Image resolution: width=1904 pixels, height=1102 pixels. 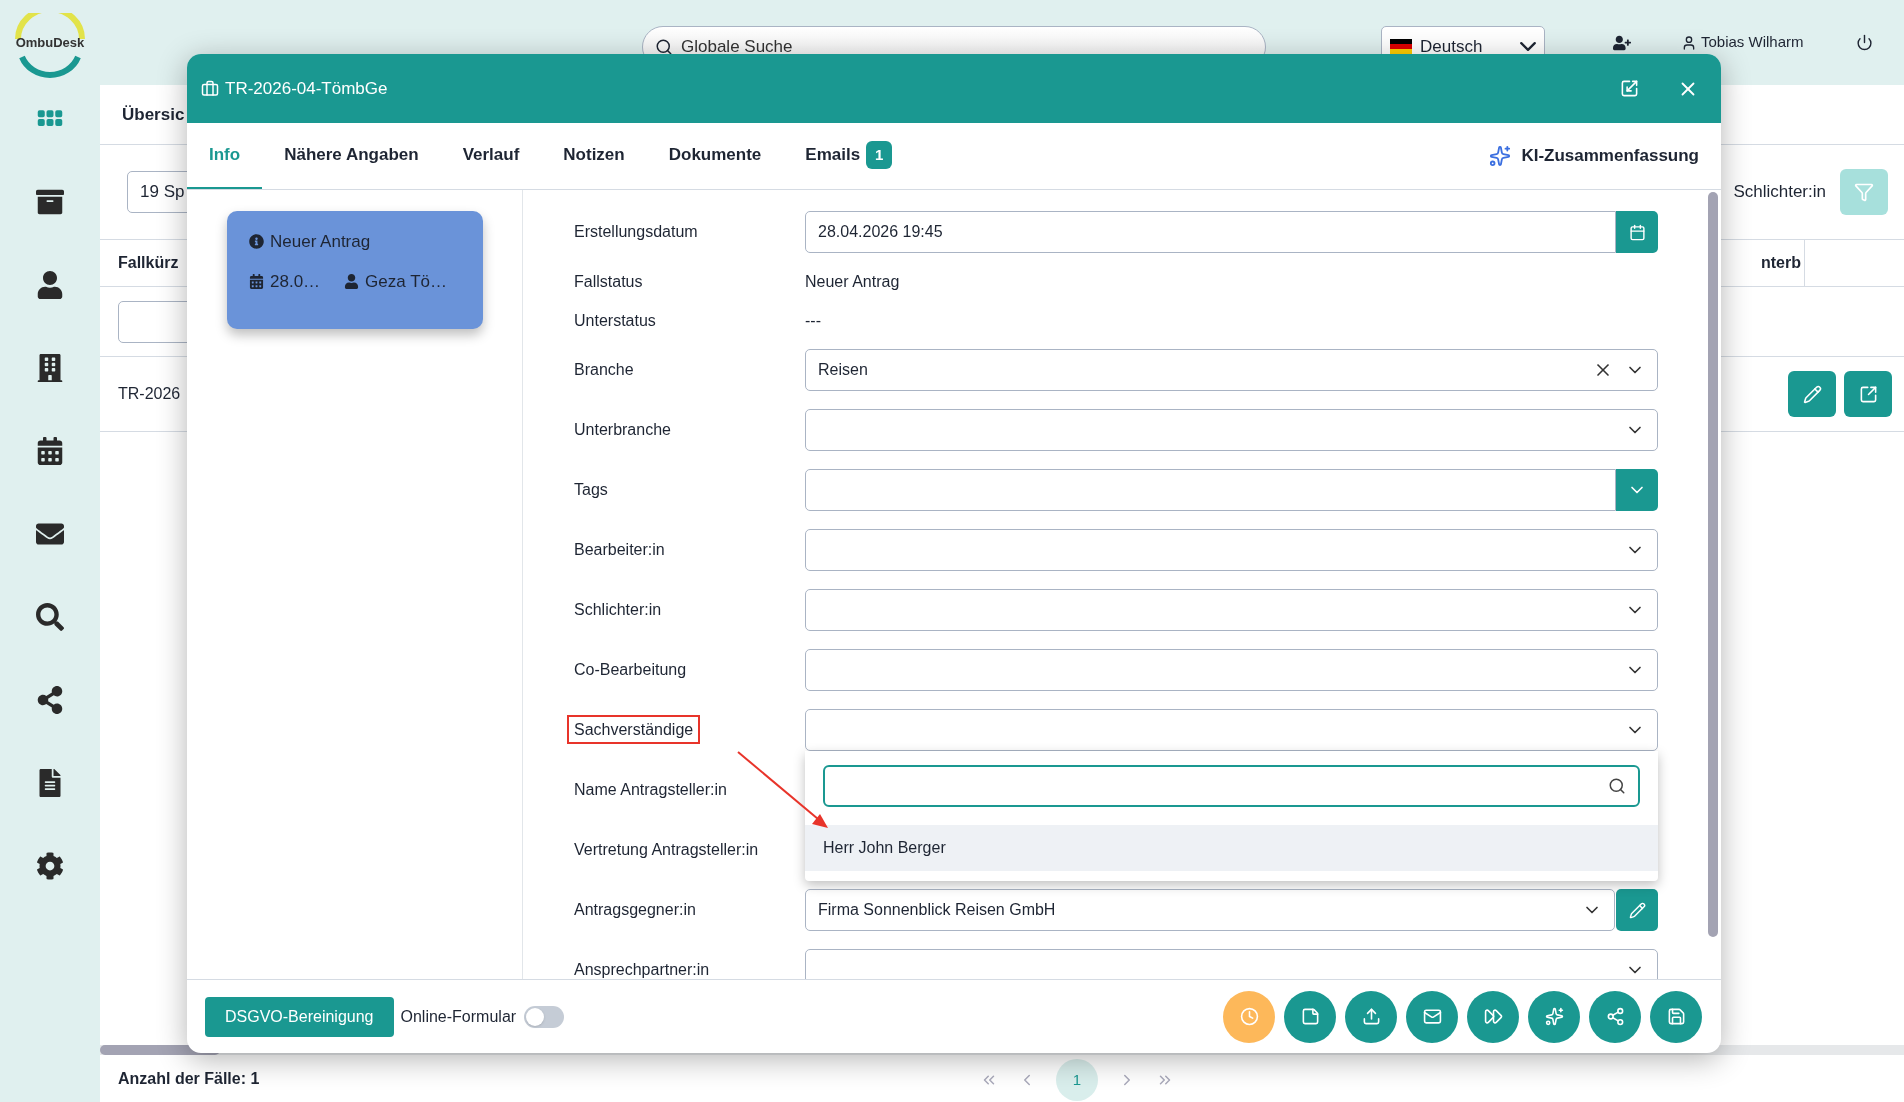 I want to click on field-label: Unterbranche, so click(x=622, y=429).